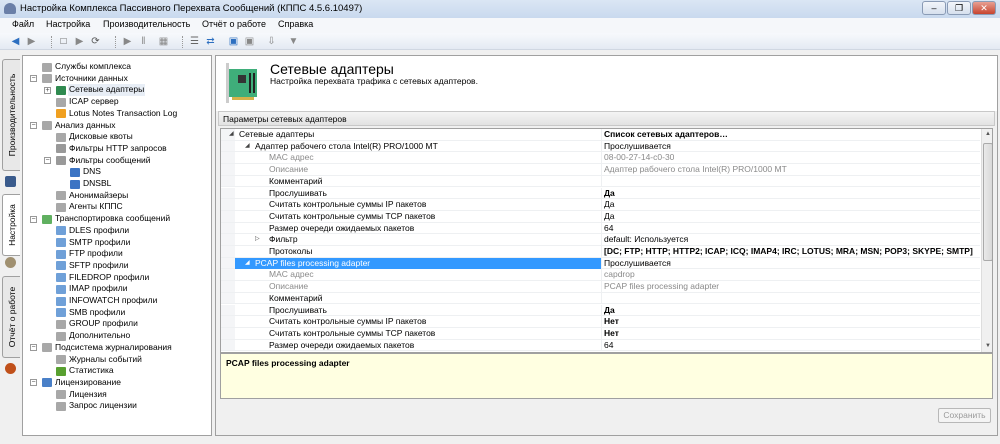 The height and width of the screenshot is (444, 1000). I want to click on tree-item: GROUP профили, so click(117, 324).